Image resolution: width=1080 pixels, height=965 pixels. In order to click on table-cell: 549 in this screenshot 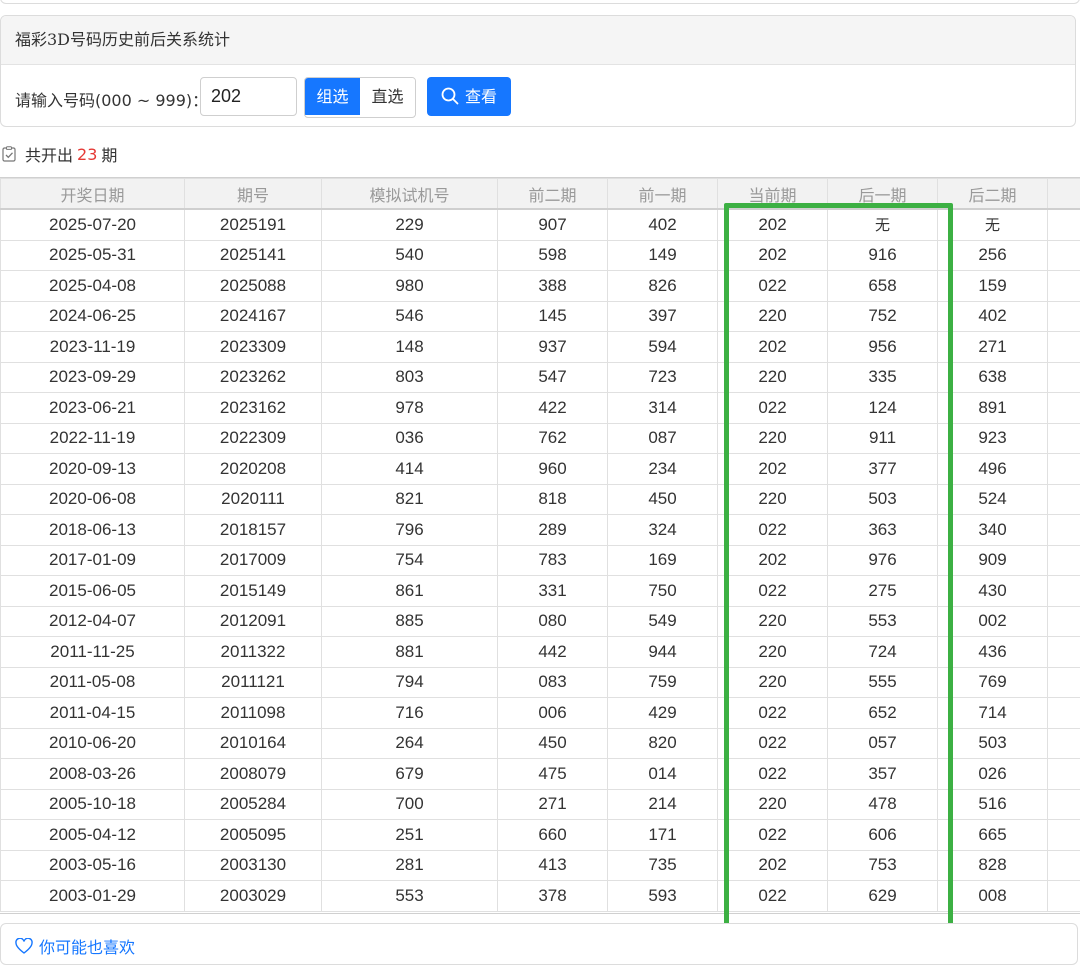, I will do `click(663, 621)`.